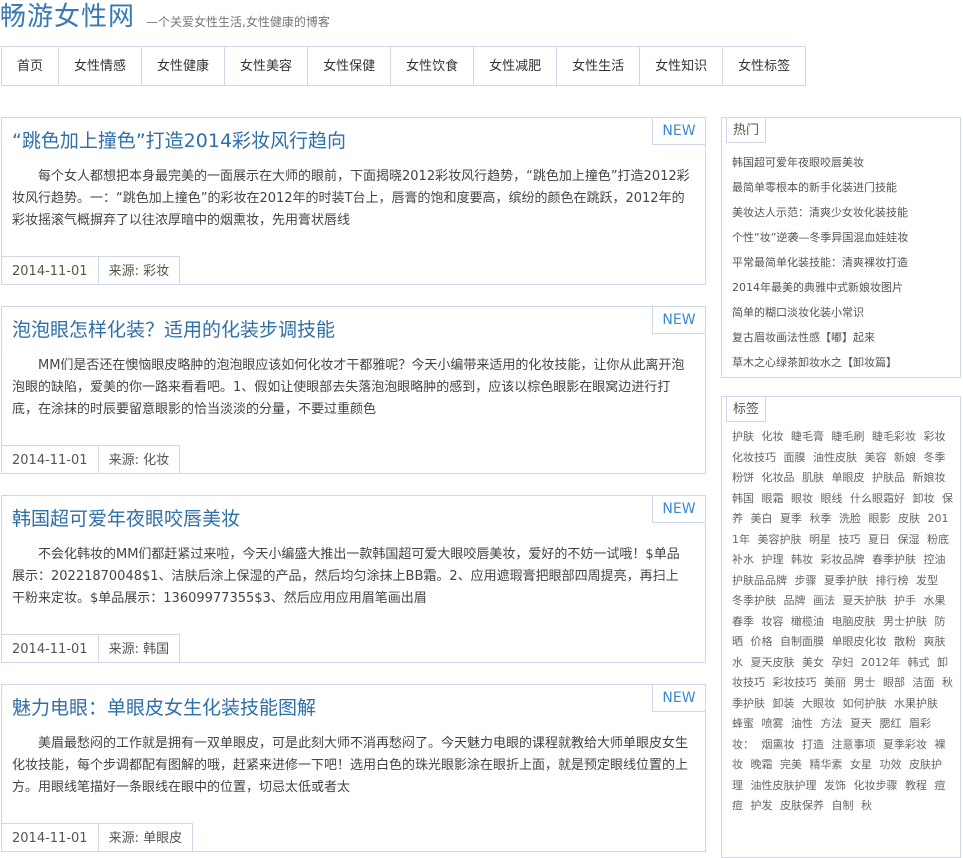 Image resolution: width=963 pixels, height=858 pixels. Describe the element at coordinates (778, 744) in the screenshot. I see `tag-link: 烟熏妆` at that location.